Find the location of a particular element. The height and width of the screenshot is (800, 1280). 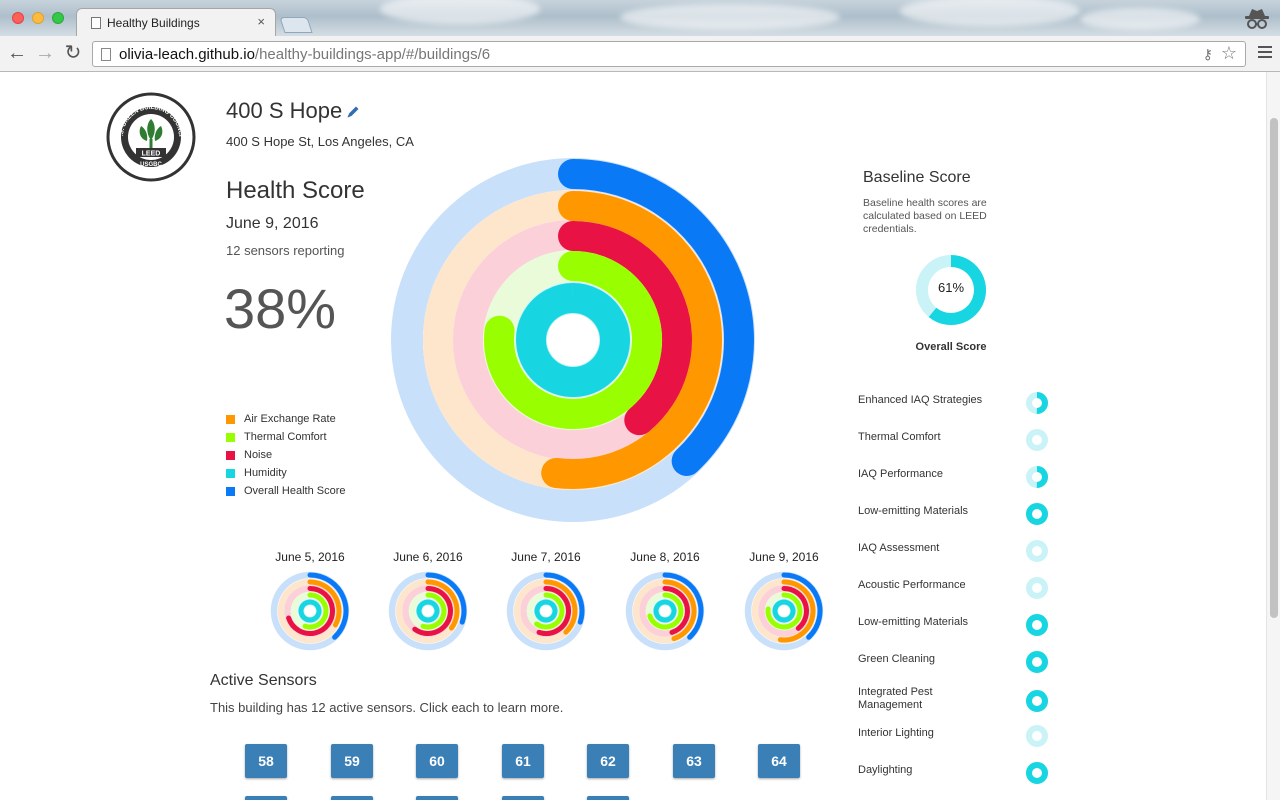

legend-item: Air Exchange Rate is located at coordinates (286, 419).